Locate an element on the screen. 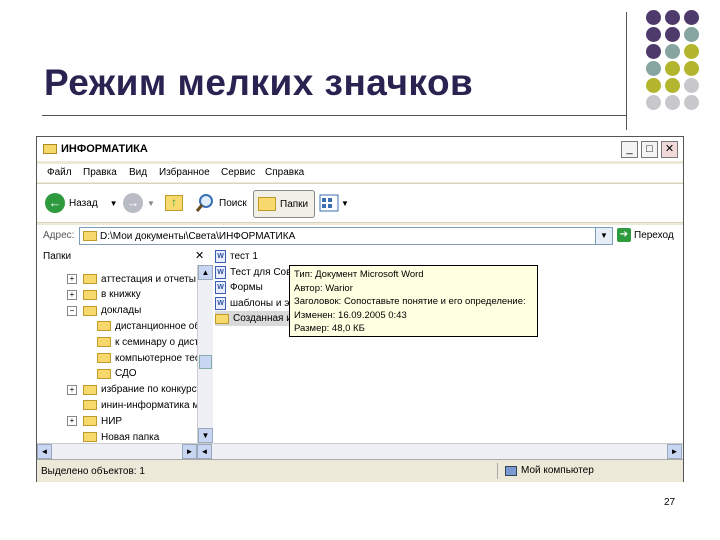  tree-item-label: дистанционное об is located at coordinates (158, 326).